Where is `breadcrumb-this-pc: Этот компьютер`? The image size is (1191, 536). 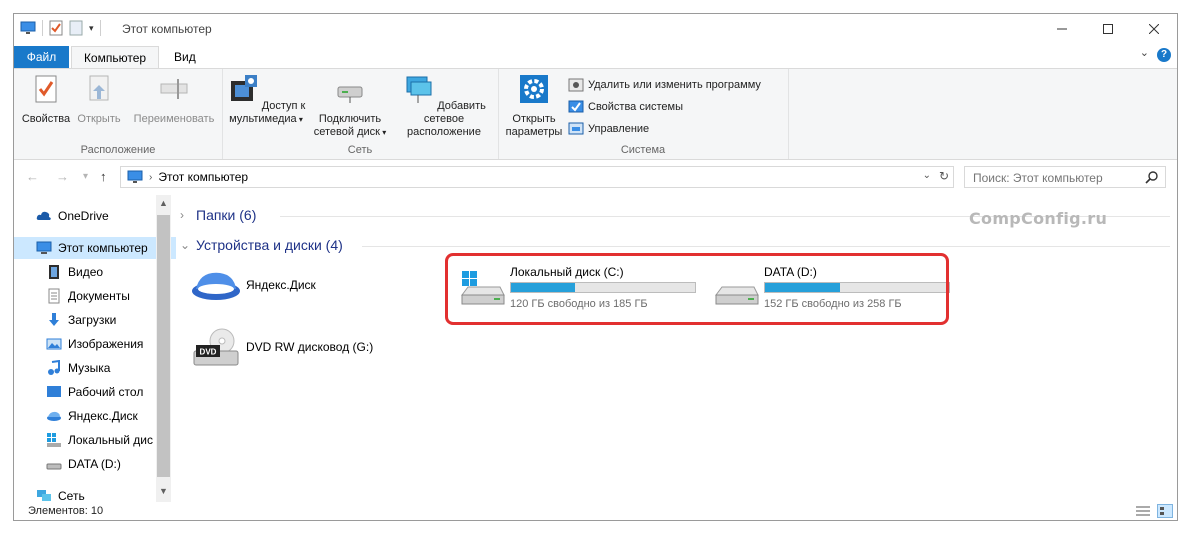 breadcrumb-this-pc: Этот компьютер is located at coordinates (203, 177).